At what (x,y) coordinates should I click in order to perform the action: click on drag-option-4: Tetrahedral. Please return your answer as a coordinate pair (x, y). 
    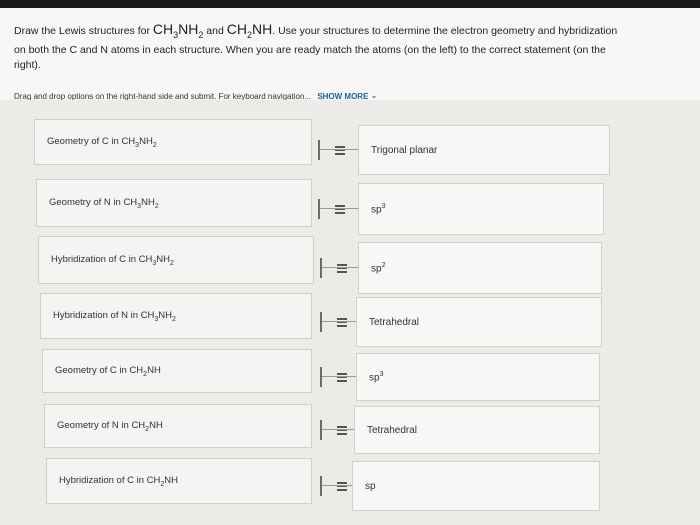
    Looking at the image, I should click on (479, 322).